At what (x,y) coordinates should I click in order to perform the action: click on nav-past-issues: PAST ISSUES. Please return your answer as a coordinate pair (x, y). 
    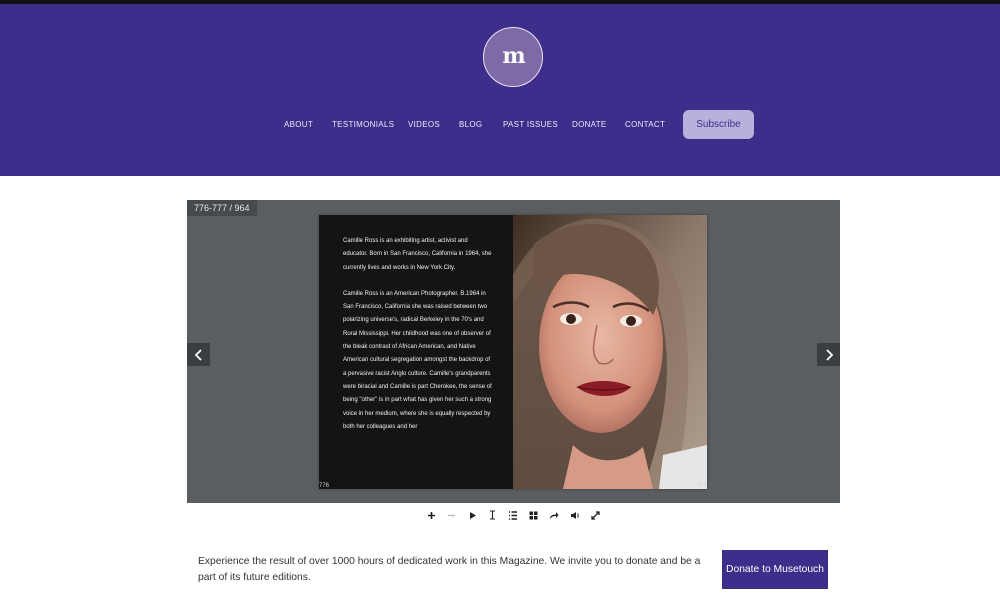
    Looking at the image, I should click on (530, 124).